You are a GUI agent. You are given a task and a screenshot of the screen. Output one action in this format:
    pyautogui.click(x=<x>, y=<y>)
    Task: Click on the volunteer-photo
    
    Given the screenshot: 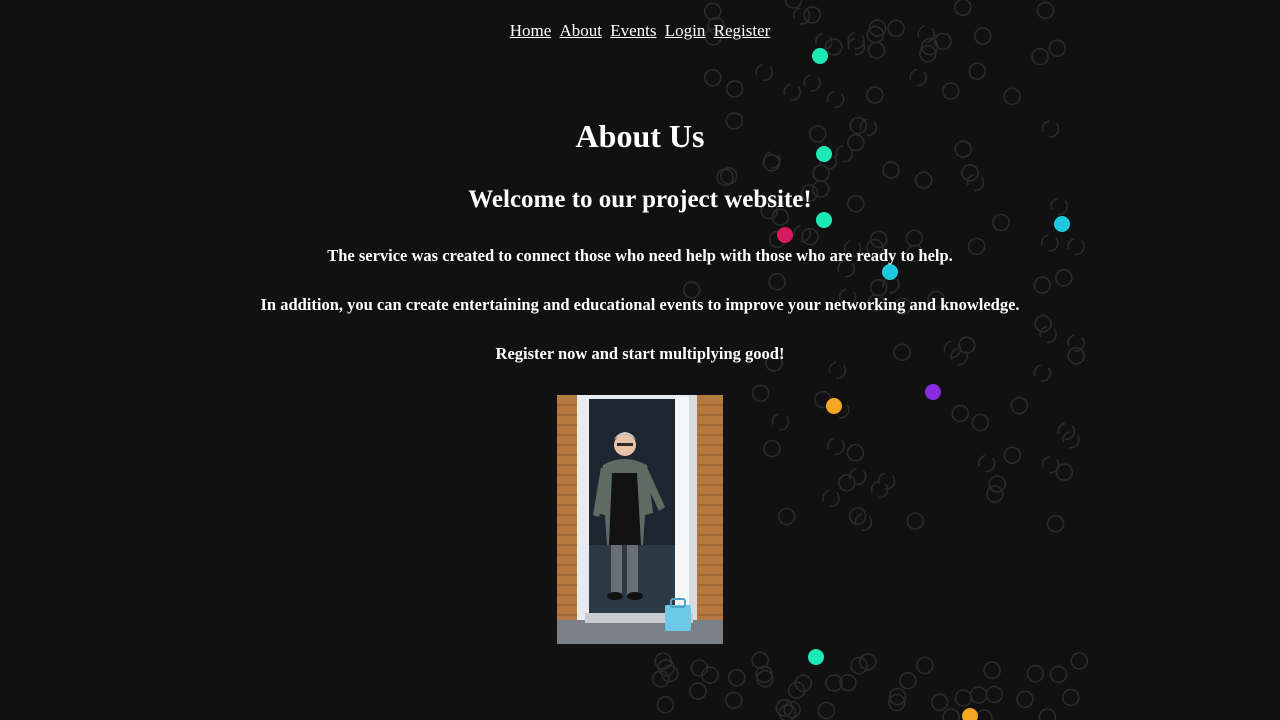 What is the action you would take?
    pyautogui.click(x=640, y=519)
    